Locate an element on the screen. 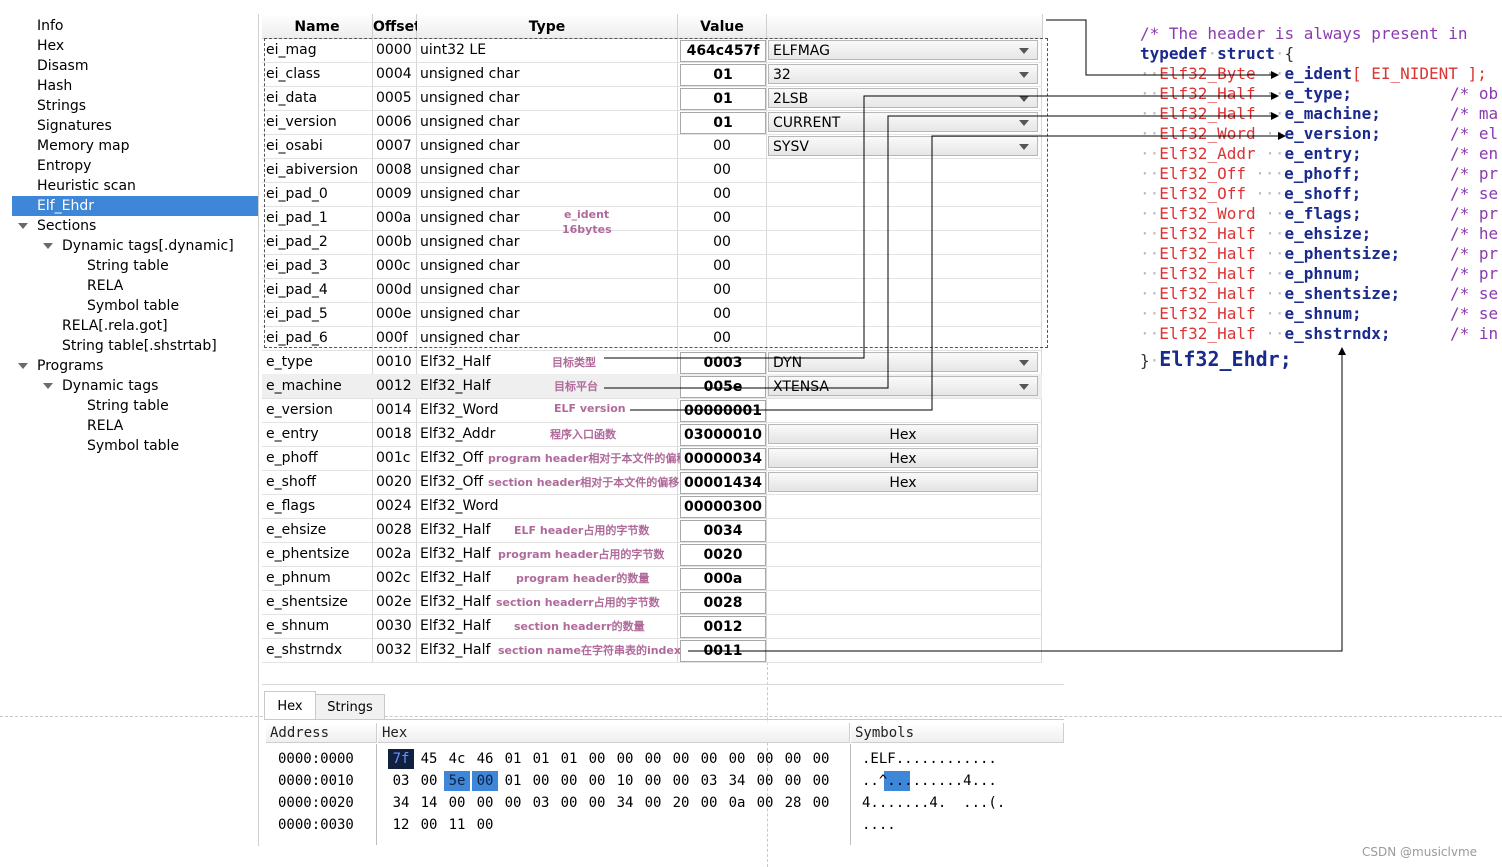  arrow-e-machine is located at coordinates (941, 250).